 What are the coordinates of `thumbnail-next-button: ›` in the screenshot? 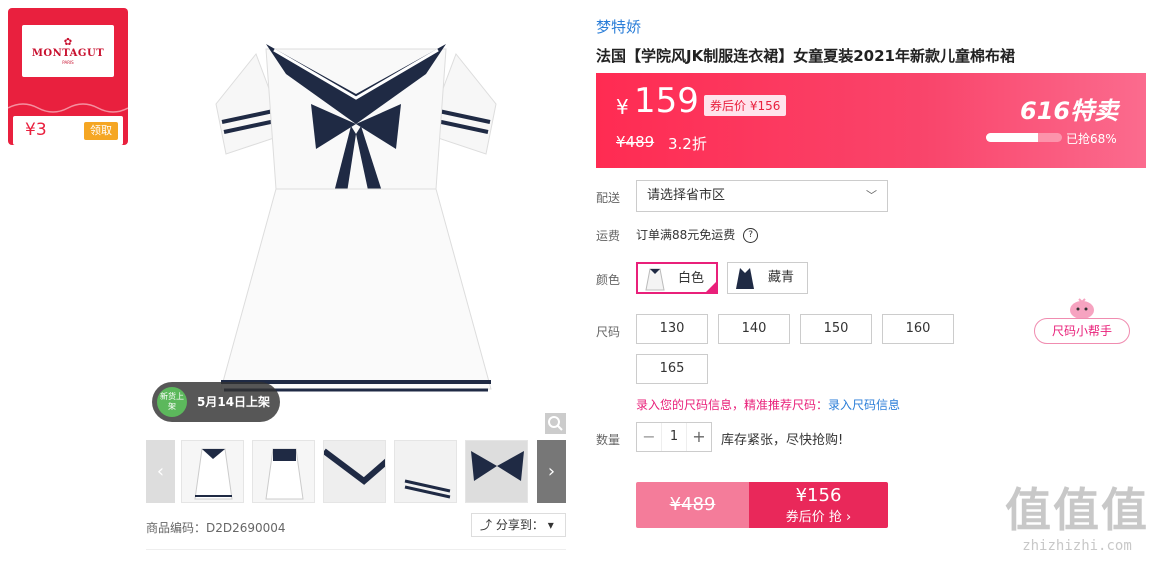 It's located at (551, 471).